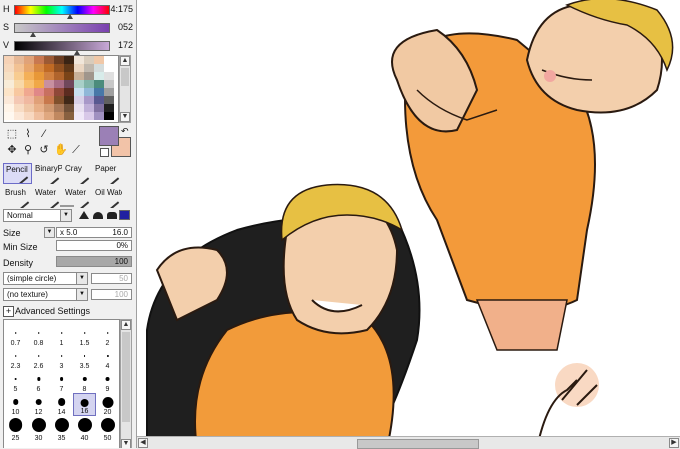  Describe the element at coordinates (143, 443) in the screenshot. I see `scroll-left-icon: ◀` at that location.